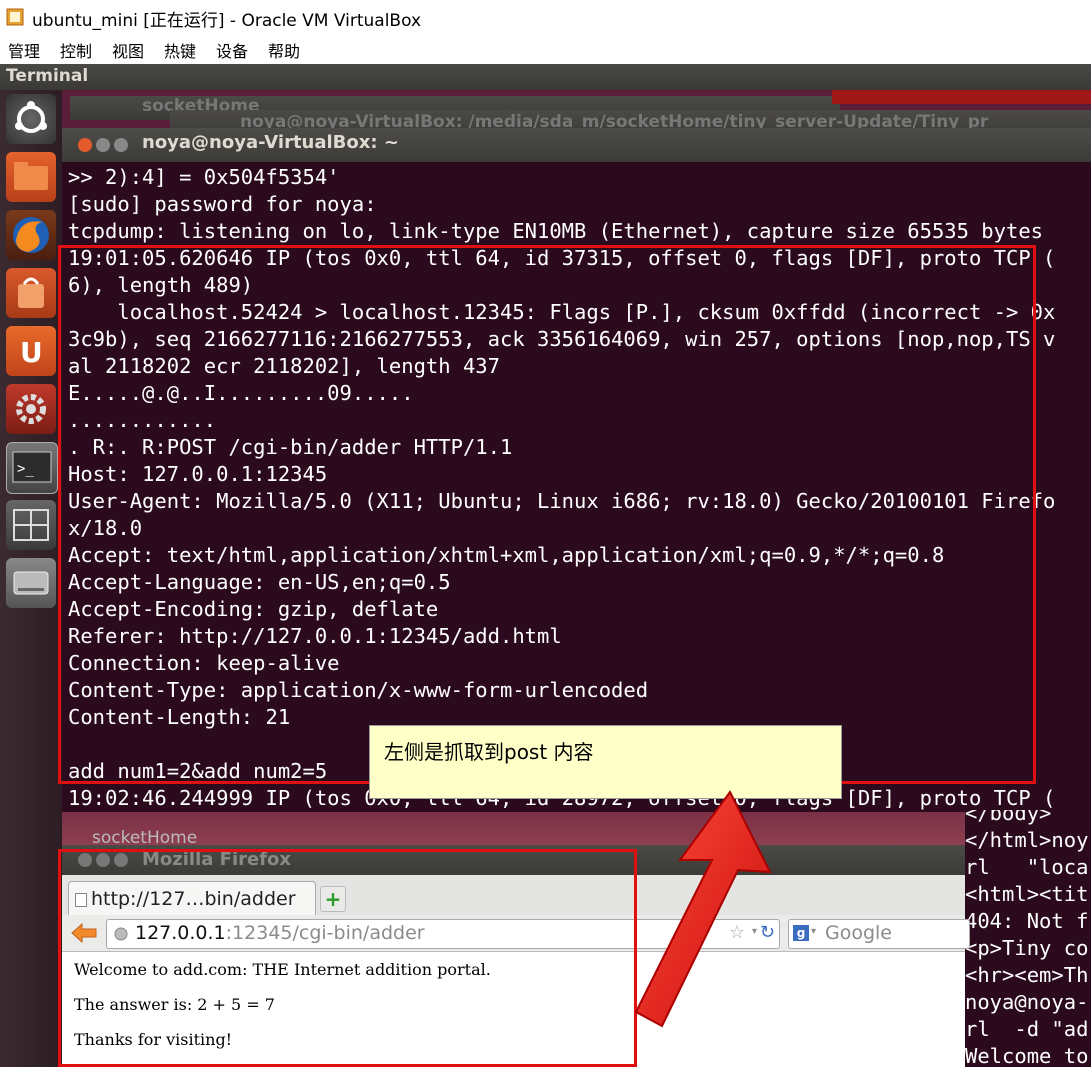  Describe the element at coordinates (545, 77) in the screenshot. I see `ubuntu-top-panel: Terminal` at that location.